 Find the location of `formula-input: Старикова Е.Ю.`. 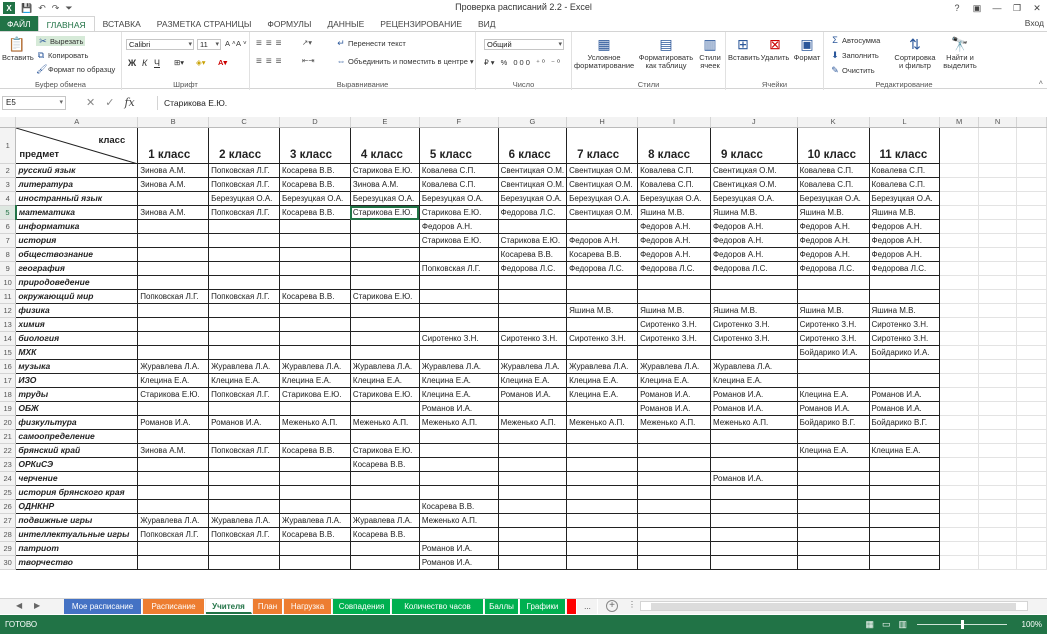

formula-input: Старикова Е.Ю. is located at coordinates (601, 103).